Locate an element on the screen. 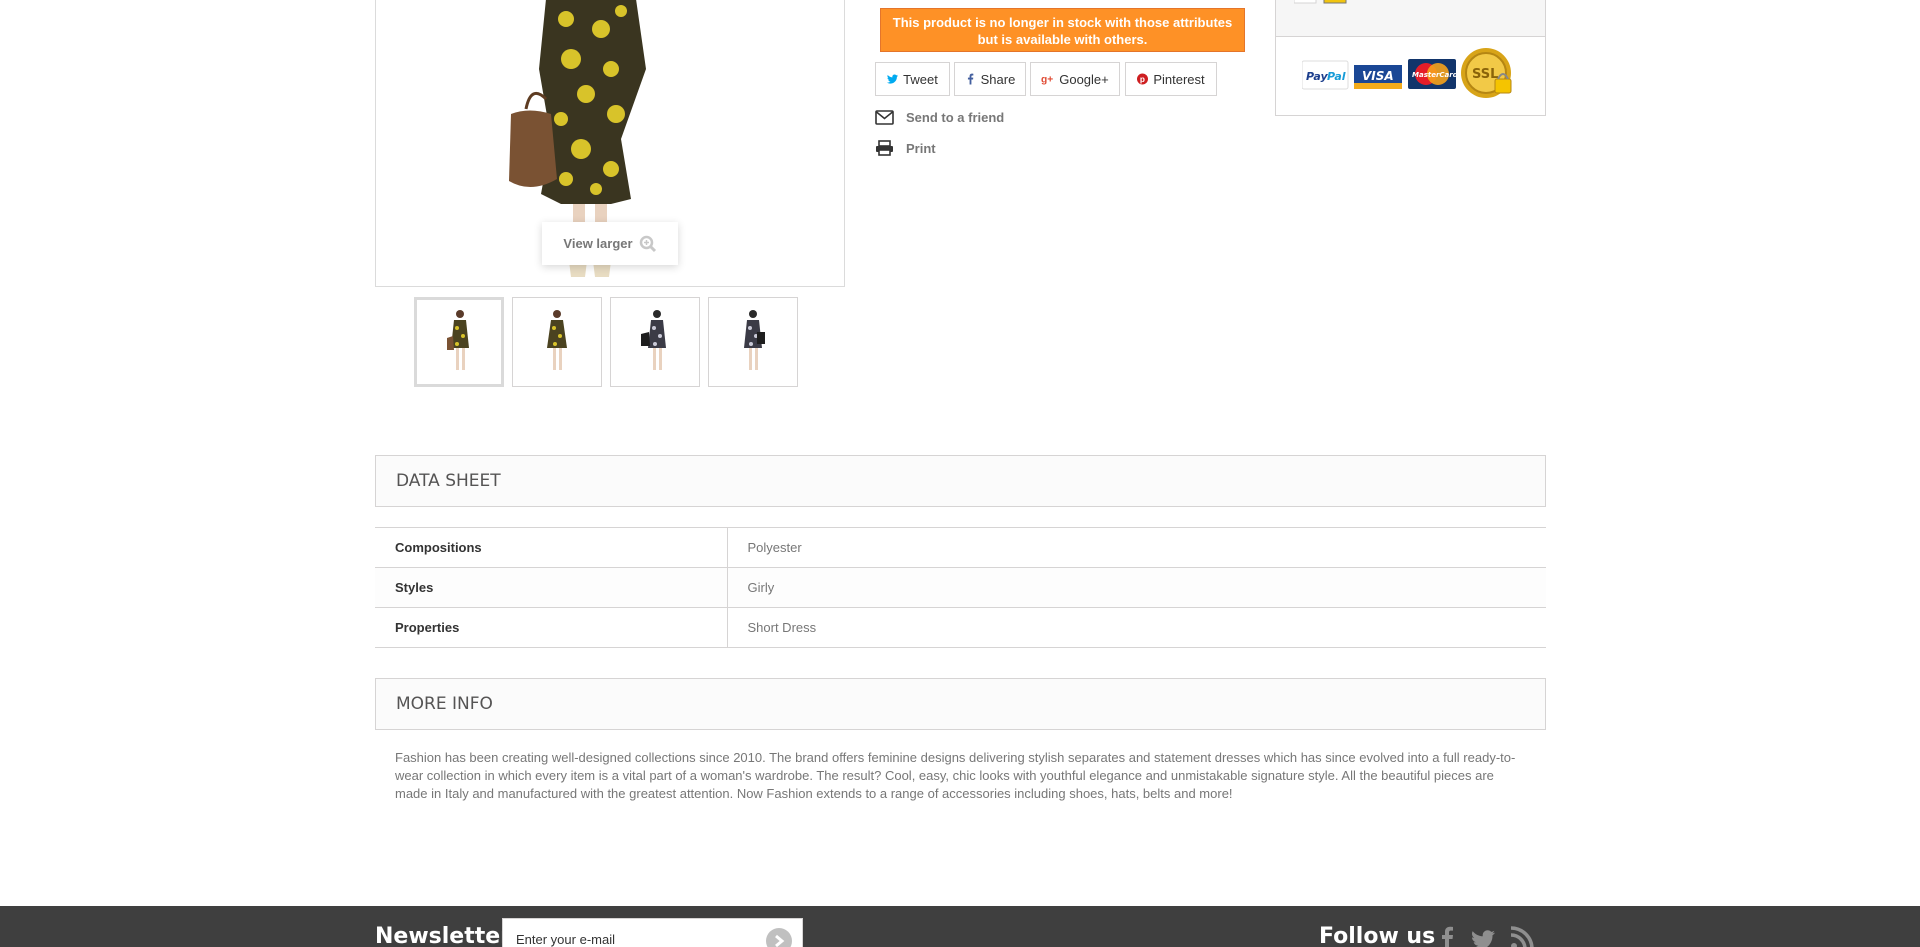  table-row: Styles Girly is located at coordinates (960, 587).